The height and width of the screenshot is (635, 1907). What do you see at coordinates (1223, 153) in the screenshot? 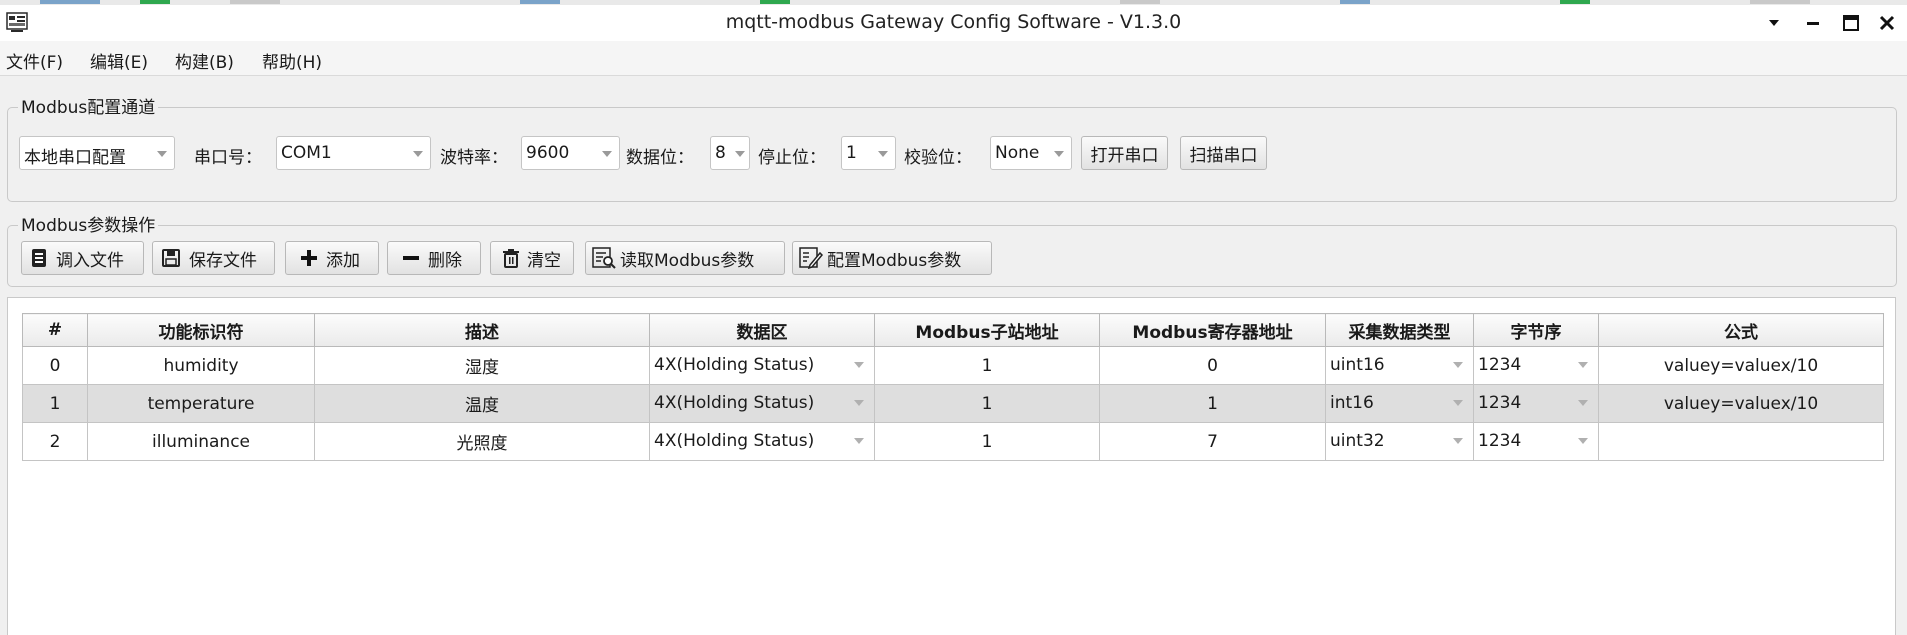
I see `scan-port-button: 扫描串口` at bounding box center [1223, 153].